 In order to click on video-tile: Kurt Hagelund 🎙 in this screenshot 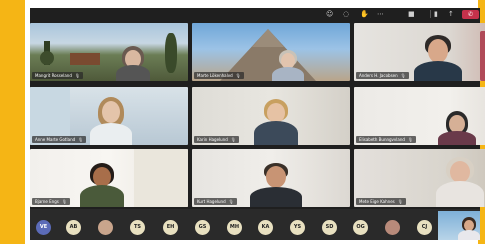, I will do `click(271, 178)`.